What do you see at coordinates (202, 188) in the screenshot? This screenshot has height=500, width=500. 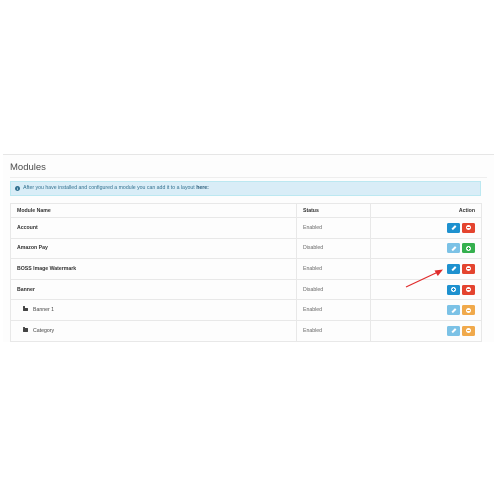 I see `layout-link: here:` at bounding box center [202, 188].